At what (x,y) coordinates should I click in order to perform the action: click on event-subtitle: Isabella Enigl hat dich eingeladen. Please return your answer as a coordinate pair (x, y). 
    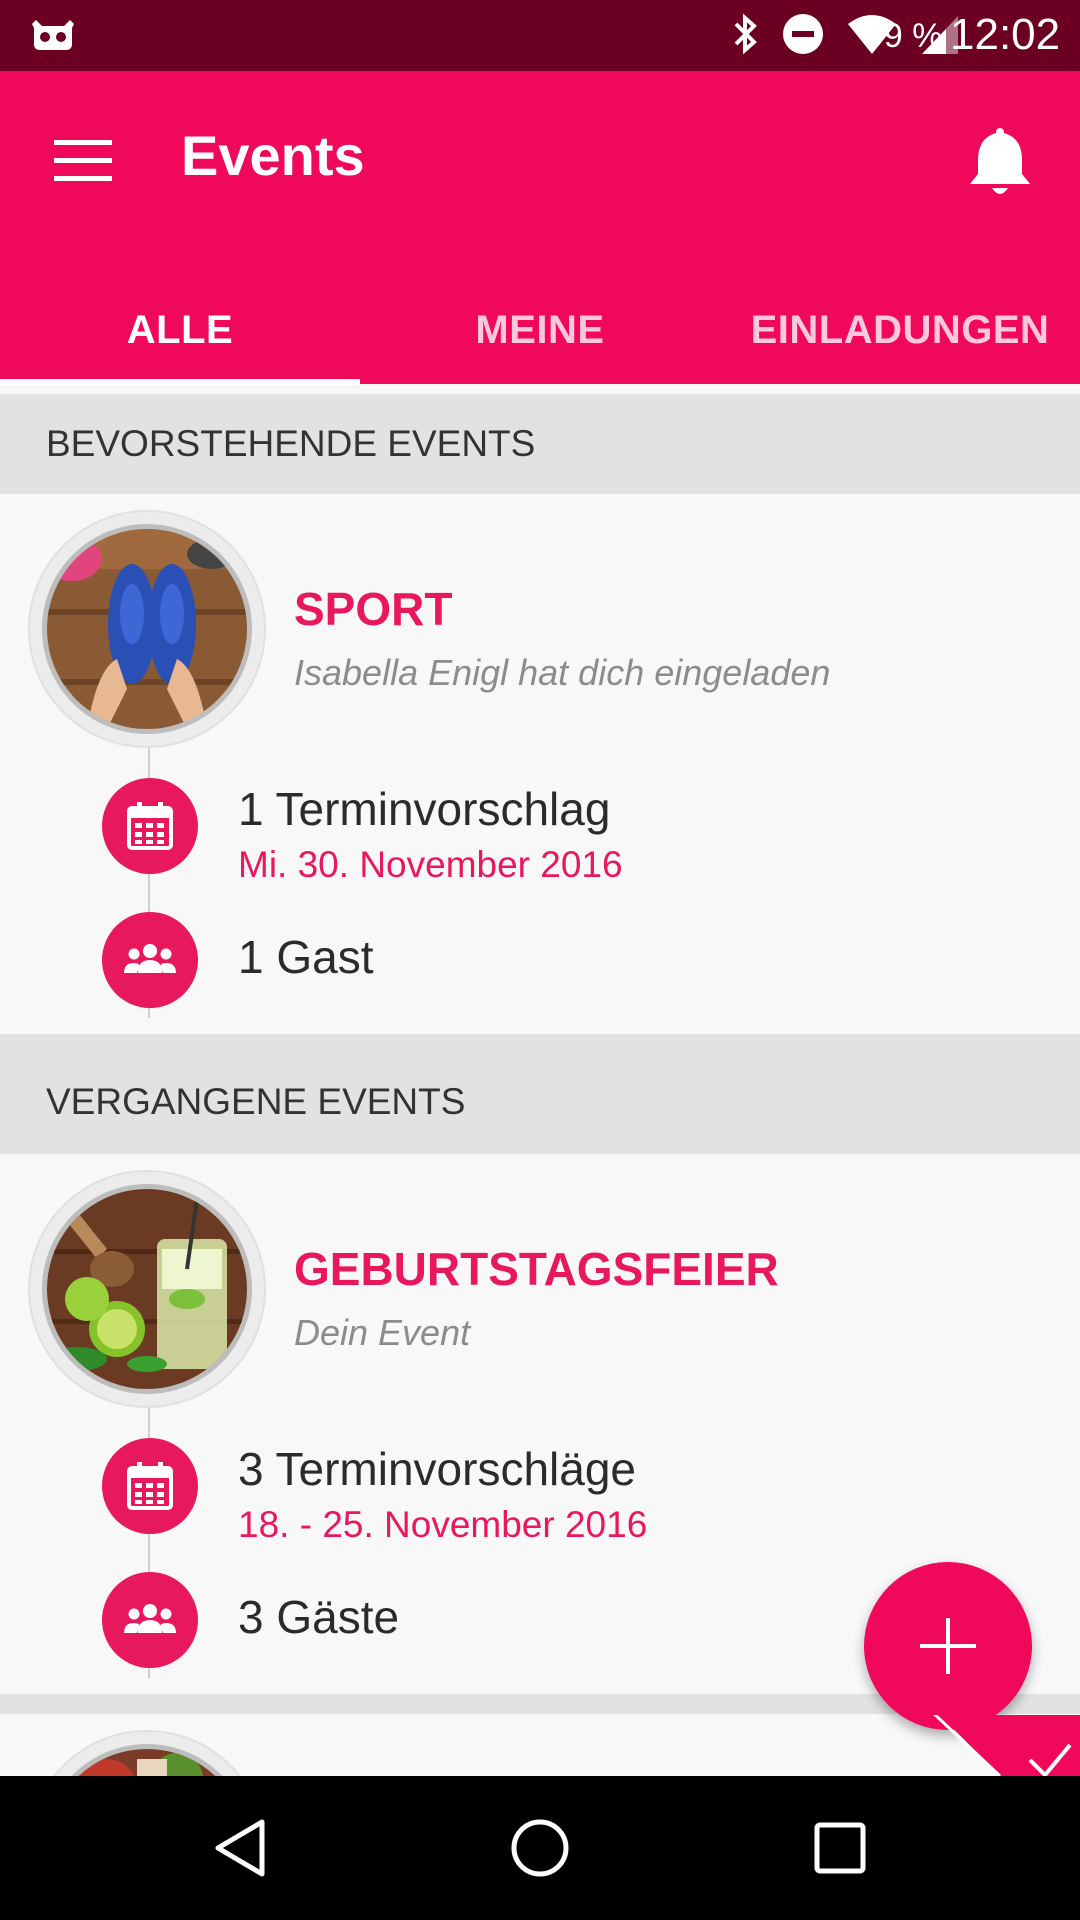
    Looking at the image, I should click on (562, 672).